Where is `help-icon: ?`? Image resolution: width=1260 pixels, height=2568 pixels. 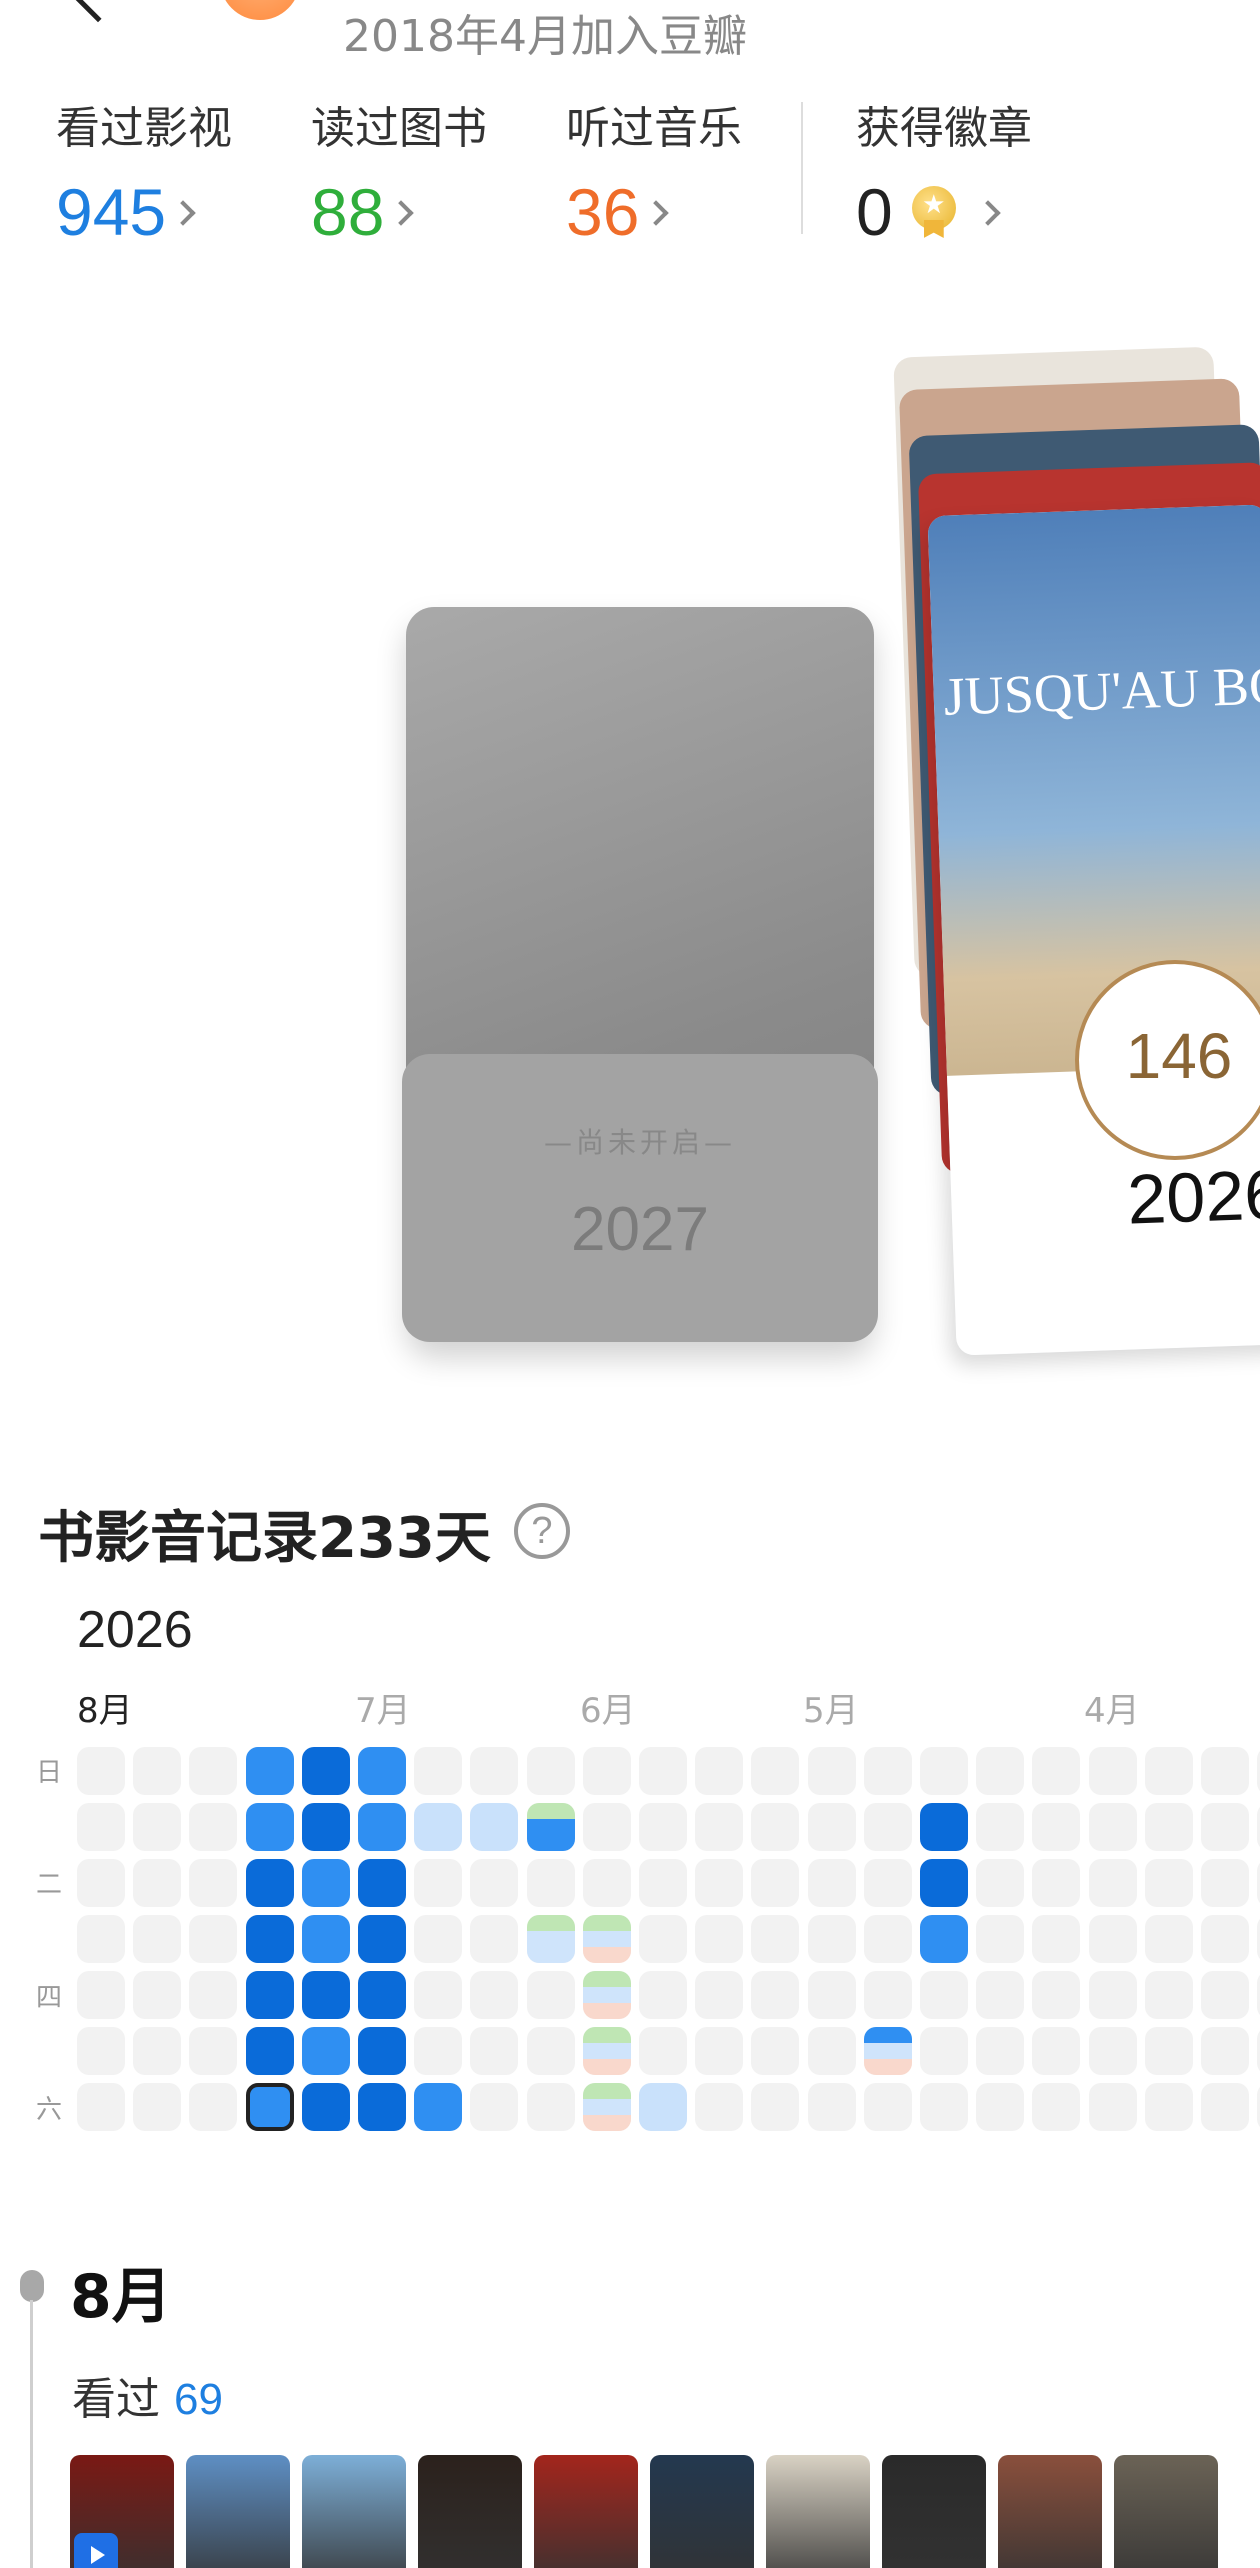
help-icon: ? is located at coordinates (542, 1531).